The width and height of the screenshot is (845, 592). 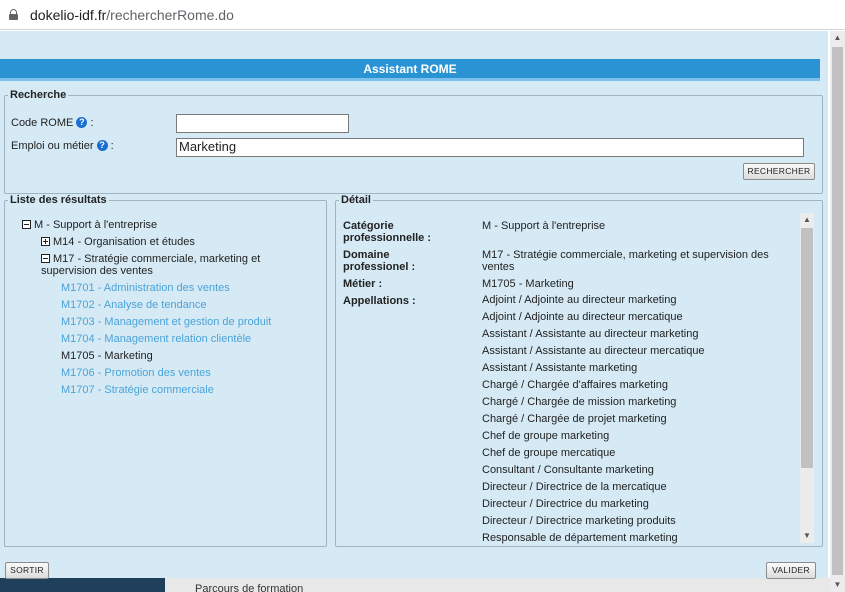 I want to click on metier-label: Métier :, so click(x=363, y=284).